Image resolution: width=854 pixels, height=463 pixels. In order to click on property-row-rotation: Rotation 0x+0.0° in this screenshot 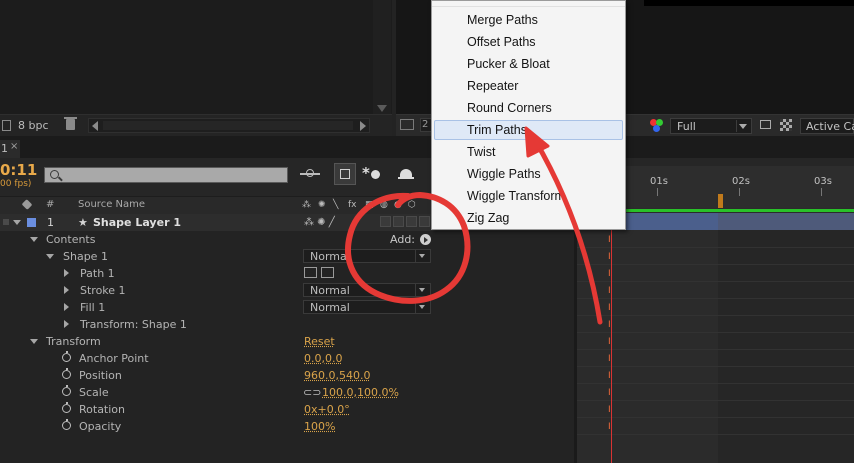, I will do `click(287, 409)`.